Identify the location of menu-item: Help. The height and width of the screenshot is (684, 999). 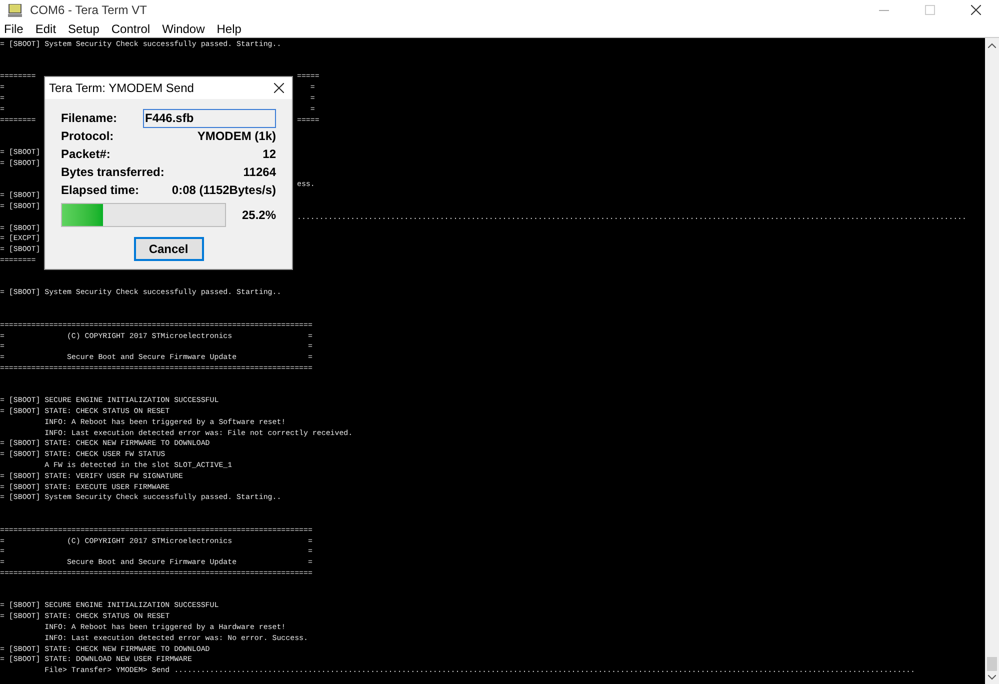
(229, 29).